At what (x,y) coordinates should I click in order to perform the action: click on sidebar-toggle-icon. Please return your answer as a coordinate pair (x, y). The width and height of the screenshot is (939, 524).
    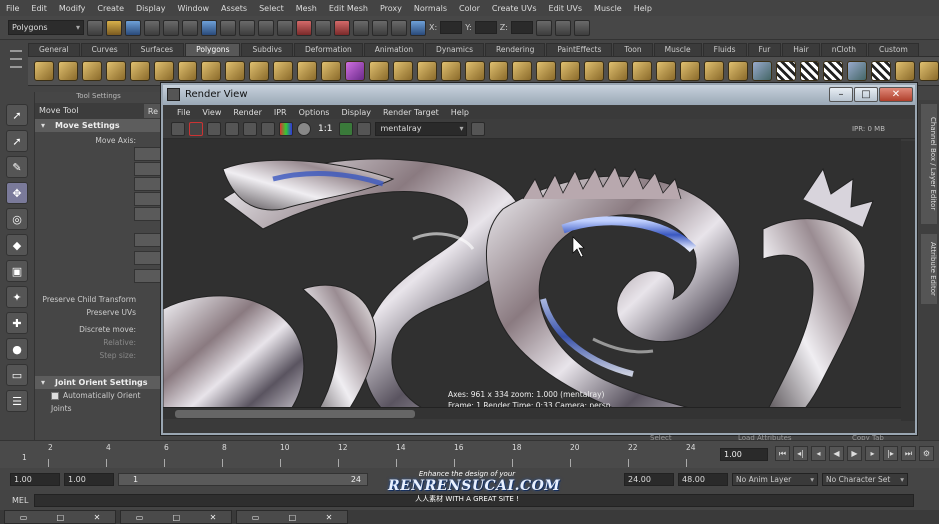
    Looking at the image, I should click on (543, 27).